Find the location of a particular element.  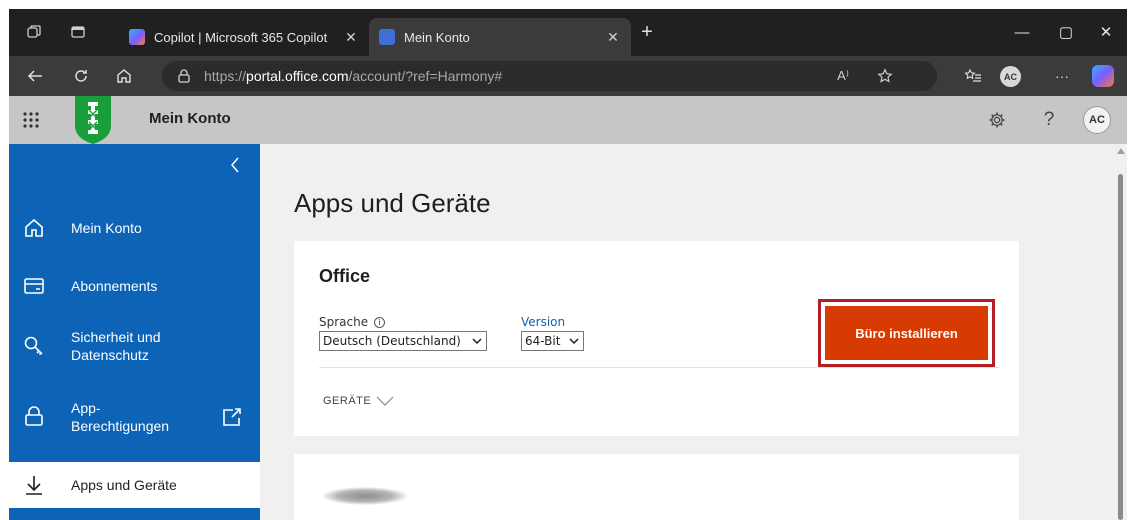

copilot-icon is located at coordinates (1103, 76).